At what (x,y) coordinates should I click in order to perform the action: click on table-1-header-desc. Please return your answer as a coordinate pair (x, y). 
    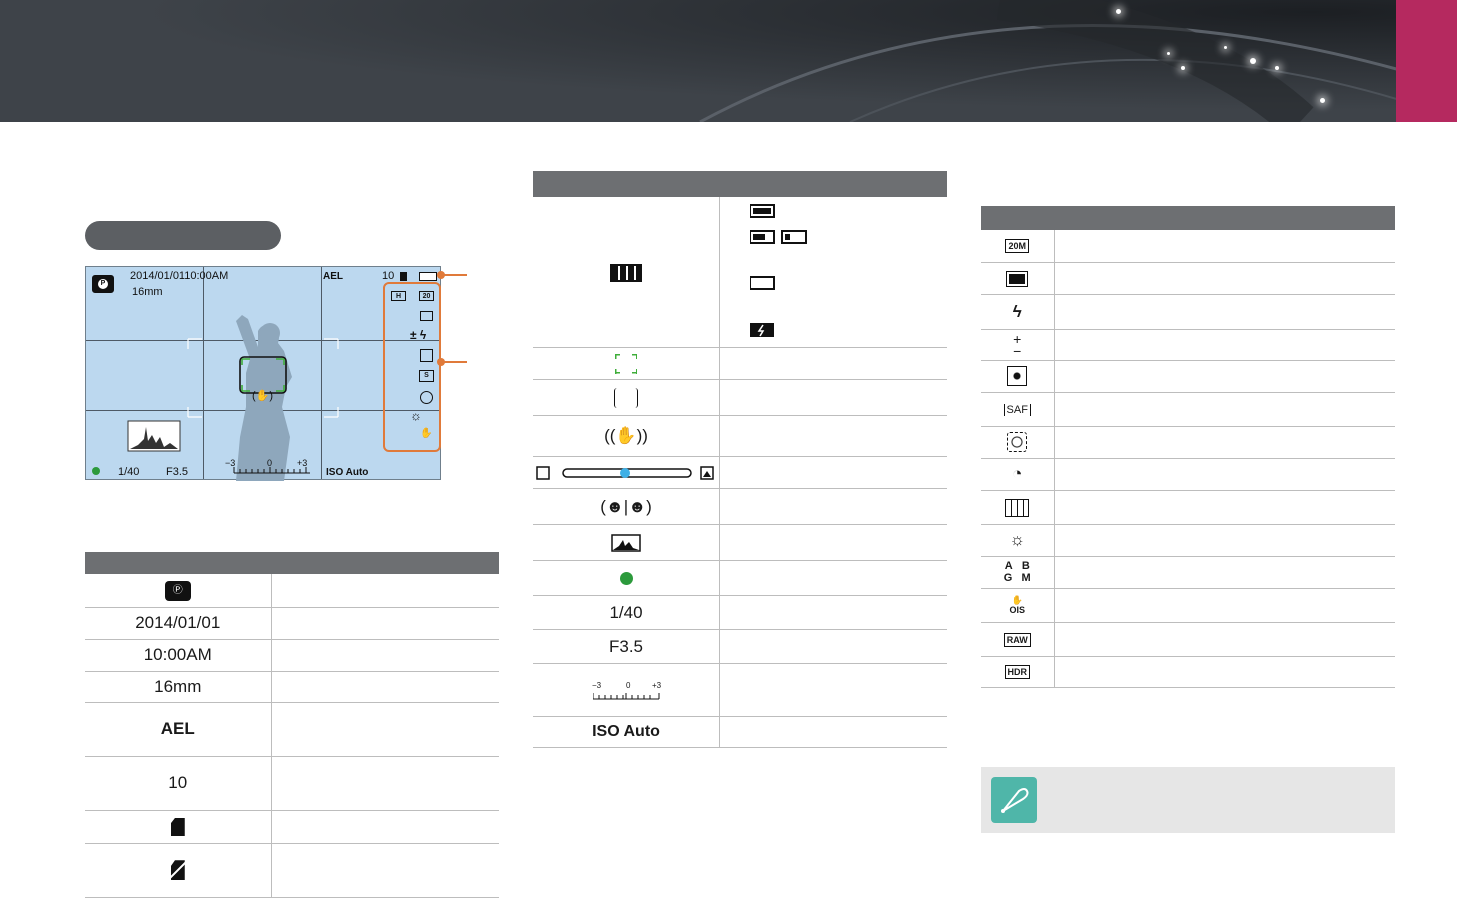
    Looking at the image, I should click on (385, 563).